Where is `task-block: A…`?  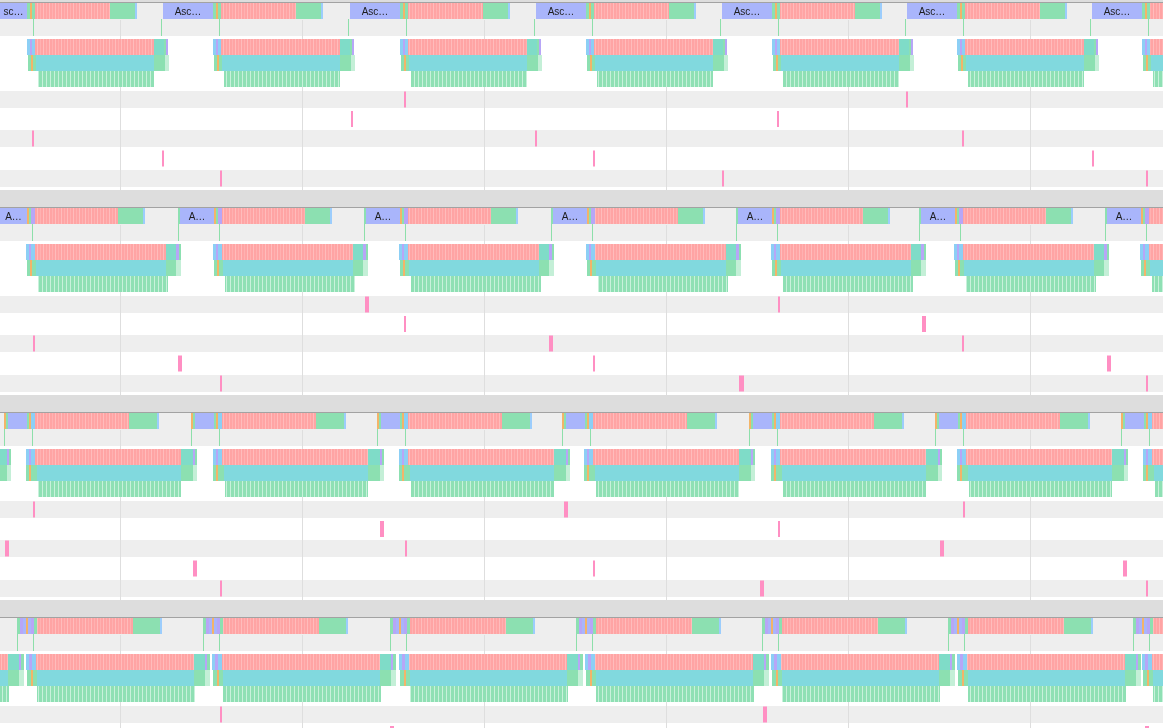
task-block: A… is located at coordinates (13, 216).